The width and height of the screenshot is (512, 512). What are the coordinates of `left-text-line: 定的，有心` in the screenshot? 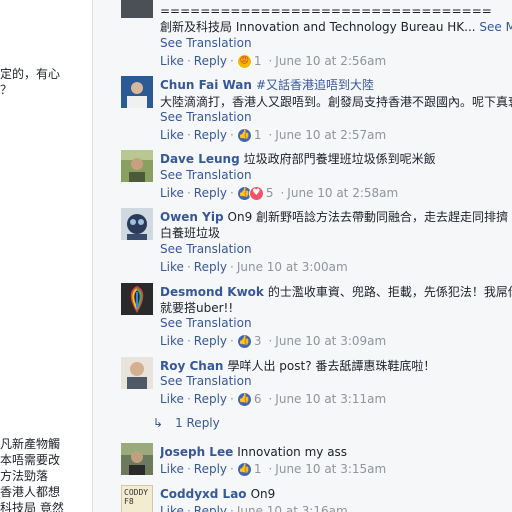 It's located at (30, 74).